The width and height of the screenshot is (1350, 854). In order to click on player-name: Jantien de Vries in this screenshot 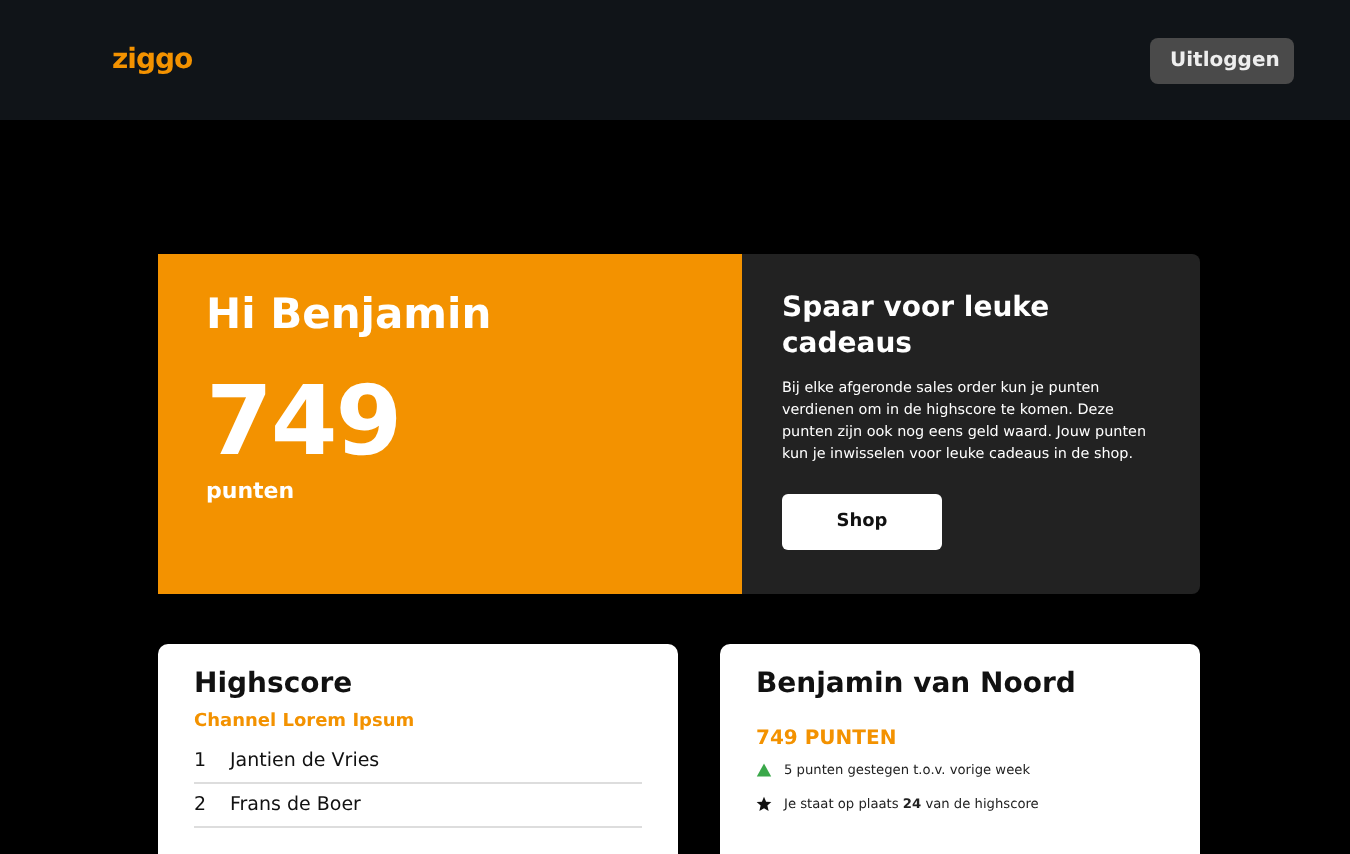, I will do `click(305, 761)`.